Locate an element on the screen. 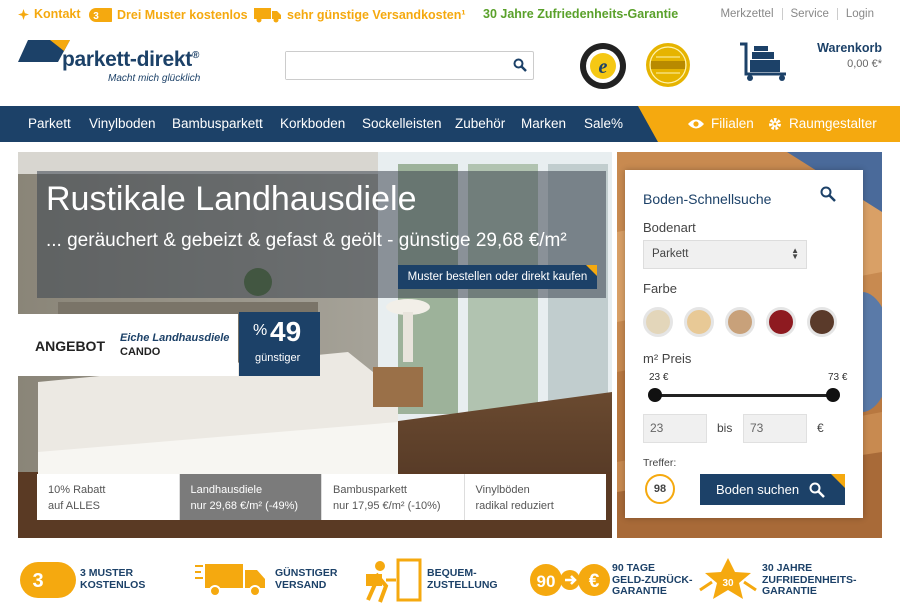  delivery-person-icon is located at coordinates (394, 580).